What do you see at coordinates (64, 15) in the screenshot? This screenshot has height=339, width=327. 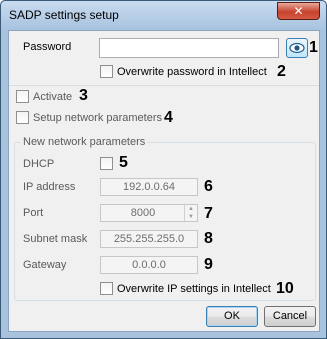 I see `window-title: SADP settings setup` at bounding box center [64, 15].